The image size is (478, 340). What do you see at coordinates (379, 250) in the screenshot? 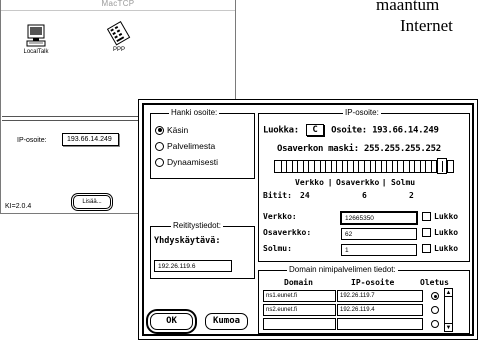
I see `node-field: 1` at bounding box center [379, 250].